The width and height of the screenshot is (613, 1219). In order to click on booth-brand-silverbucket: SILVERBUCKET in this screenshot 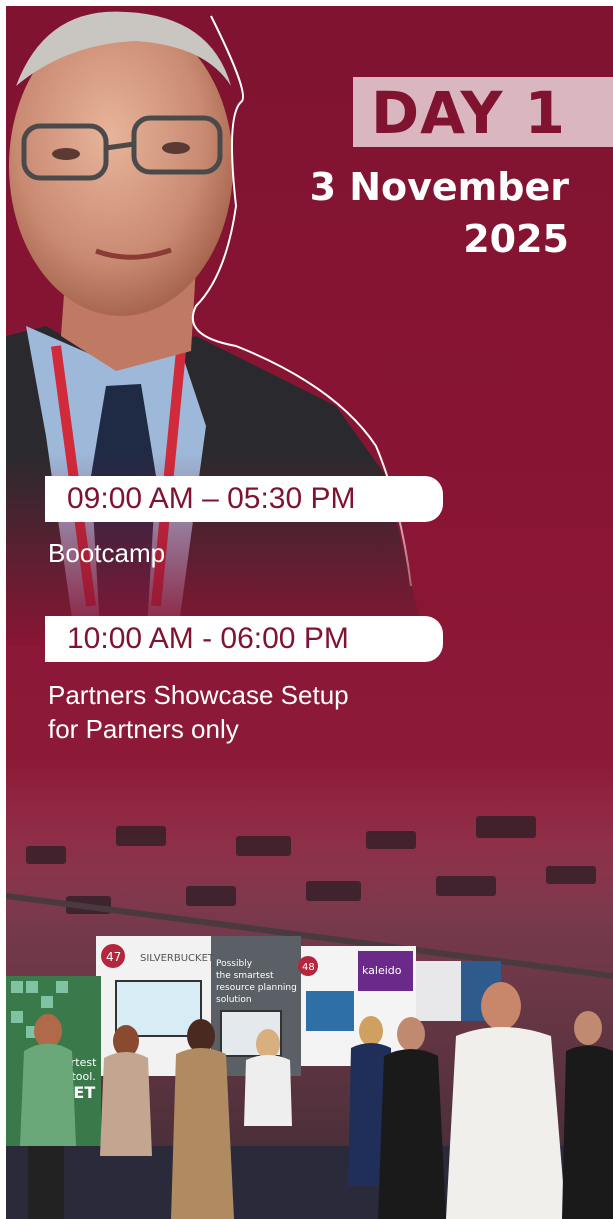, I will do `click(177, 958)`.